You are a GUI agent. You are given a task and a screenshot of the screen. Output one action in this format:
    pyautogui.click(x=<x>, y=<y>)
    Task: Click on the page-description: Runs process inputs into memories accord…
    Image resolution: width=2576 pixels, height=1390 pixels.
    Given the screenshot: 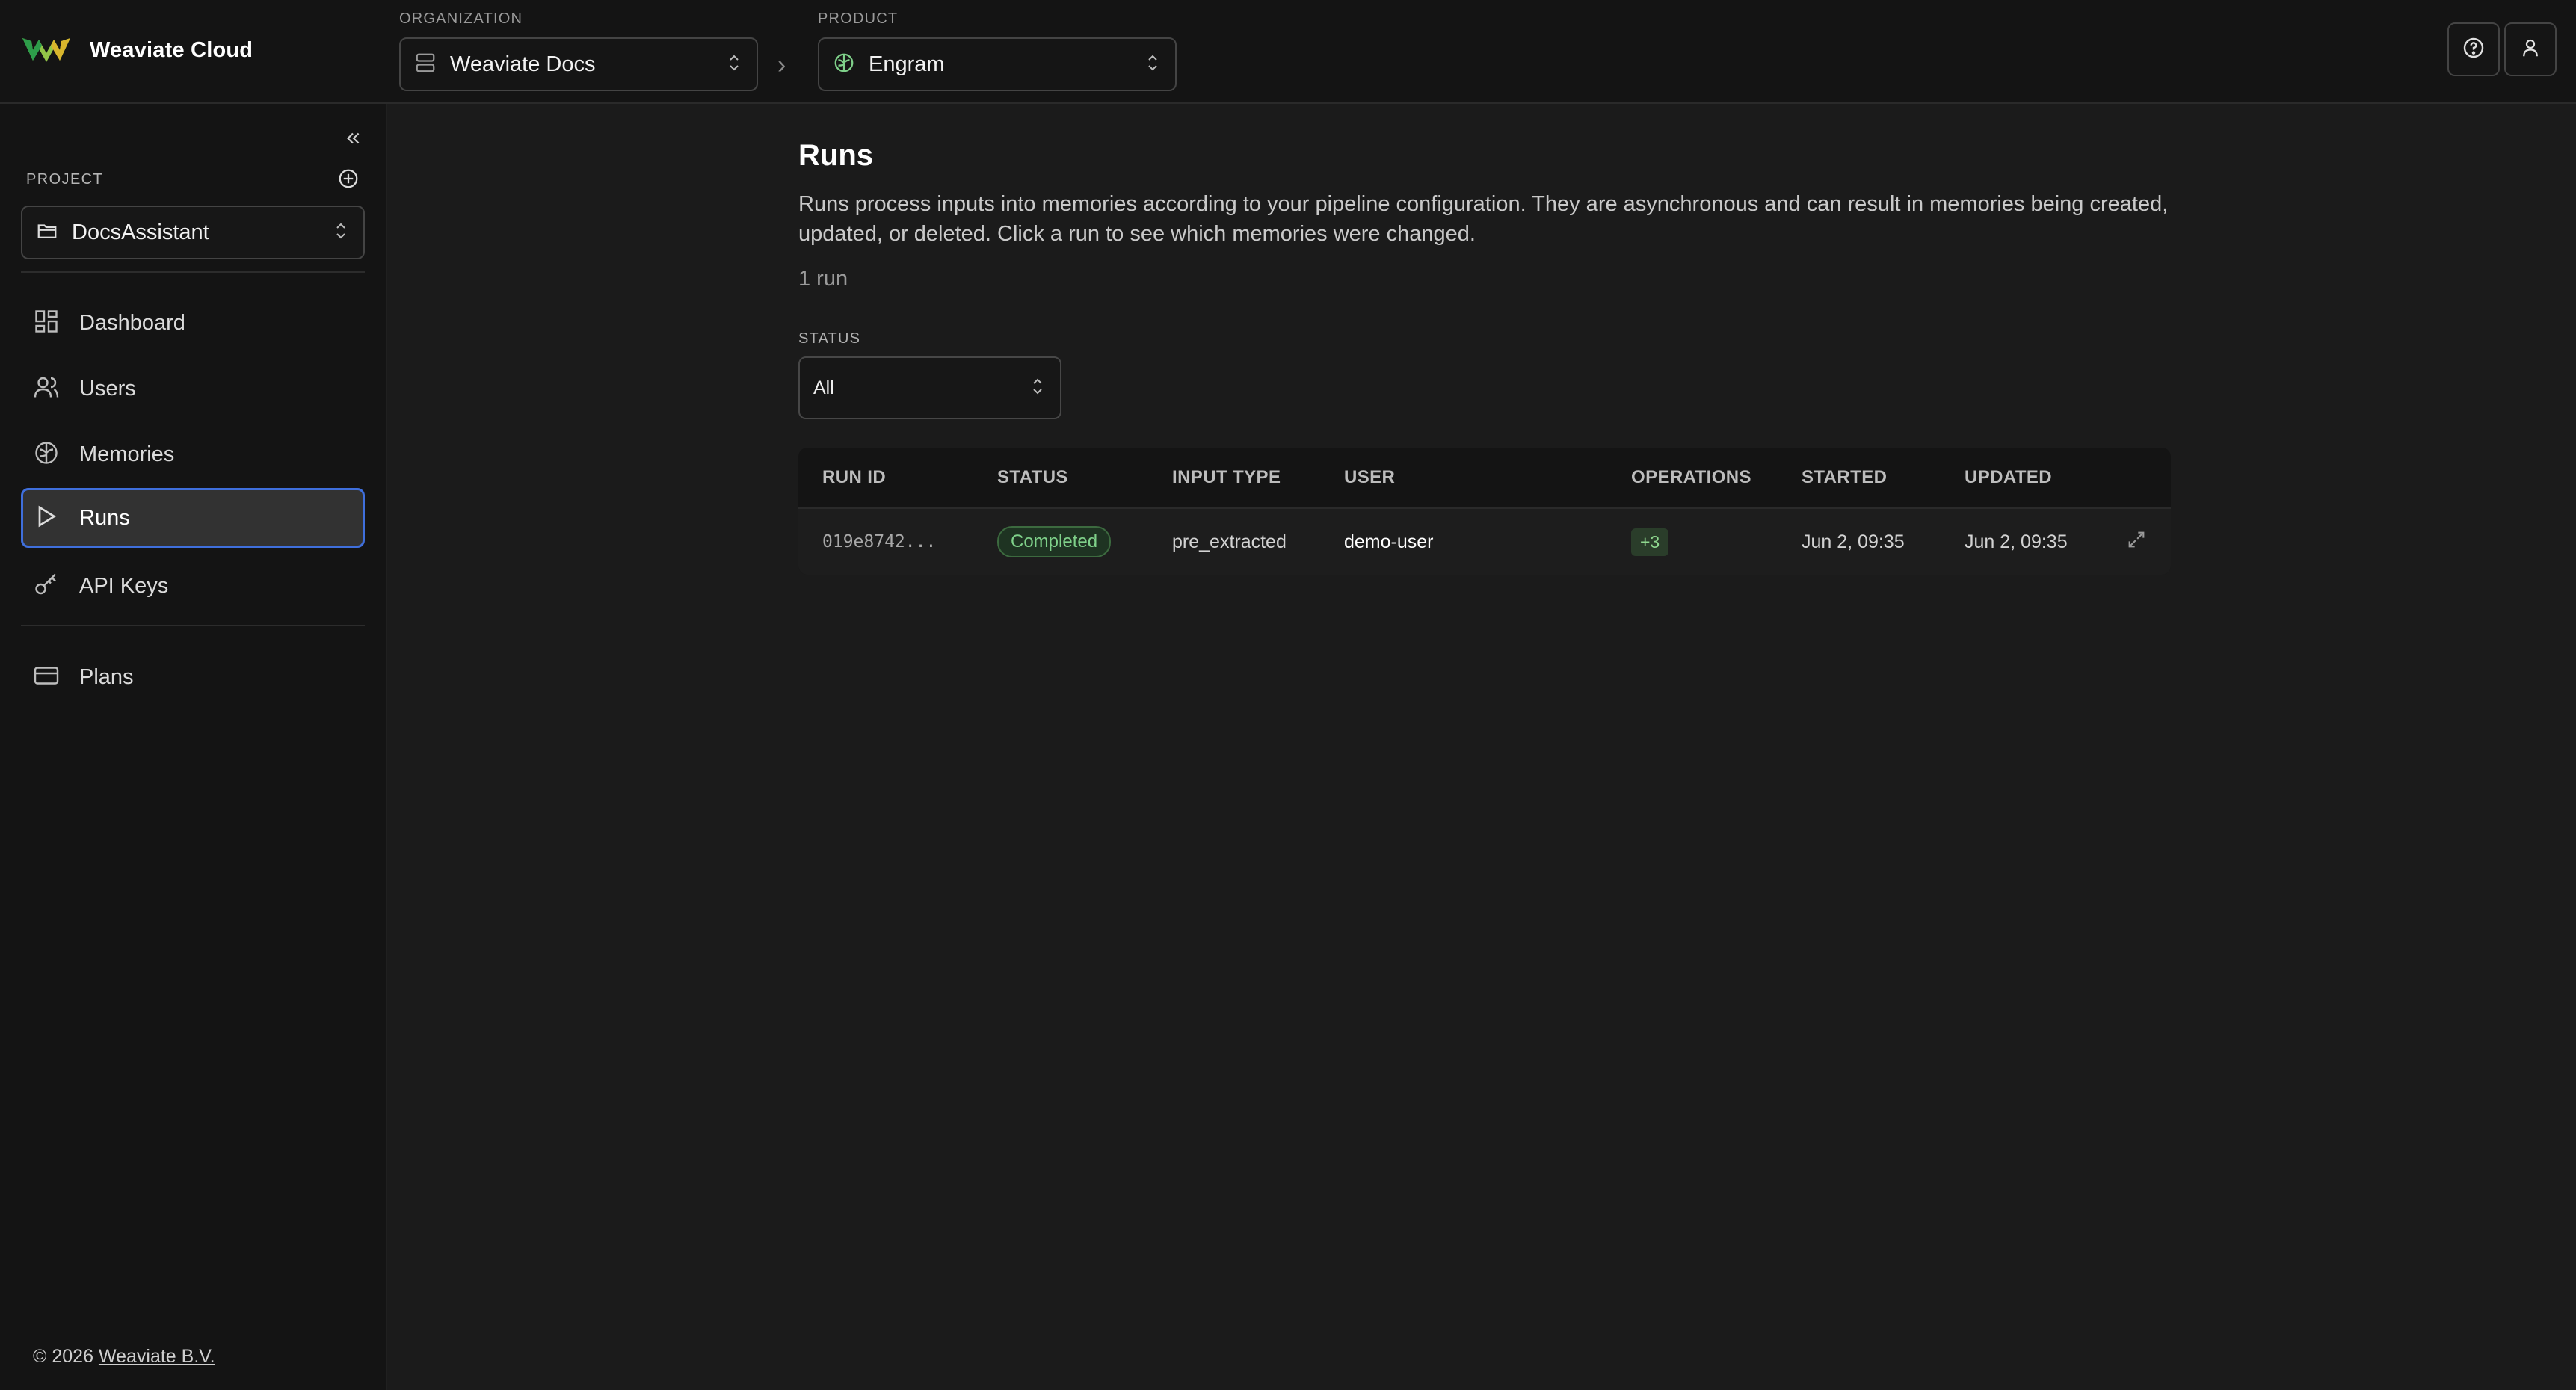 What is the action you would take?
    pyautogui.click(x=1483, y=219)
    